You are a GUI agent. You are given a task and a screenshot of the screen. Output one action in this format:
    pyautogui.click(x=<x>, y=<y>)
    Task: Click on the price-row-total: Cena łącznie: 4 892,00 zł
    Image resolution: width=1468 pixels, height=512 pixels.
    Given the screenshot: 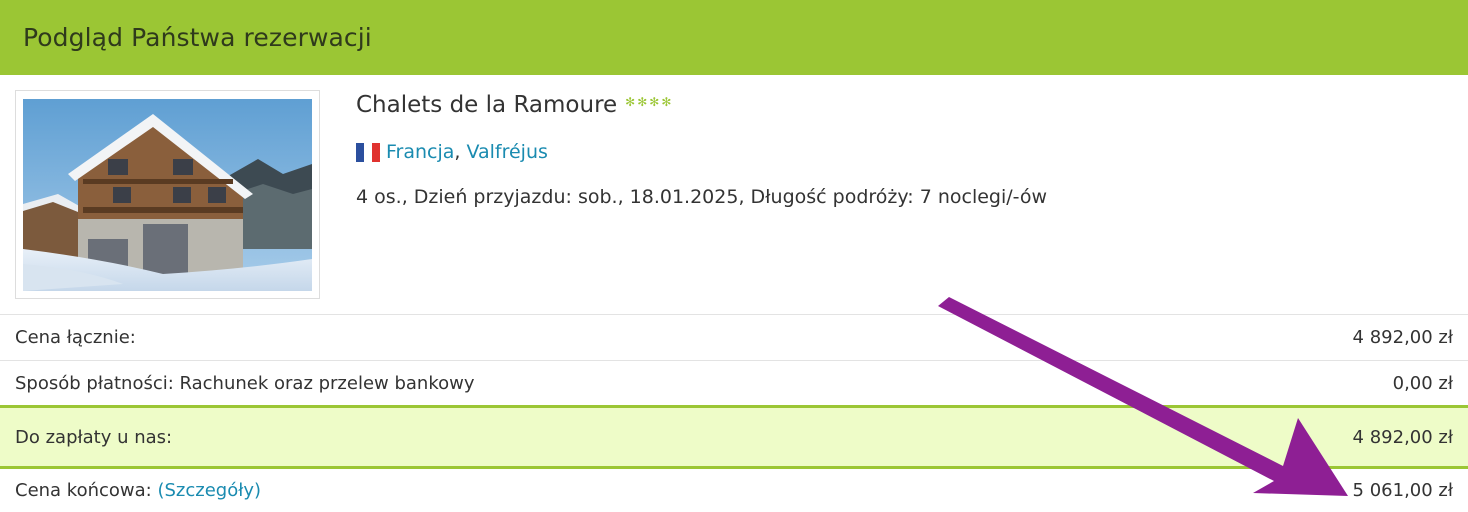 What is the action you would take?
    pyautogui.click(x=734, y=337)
    